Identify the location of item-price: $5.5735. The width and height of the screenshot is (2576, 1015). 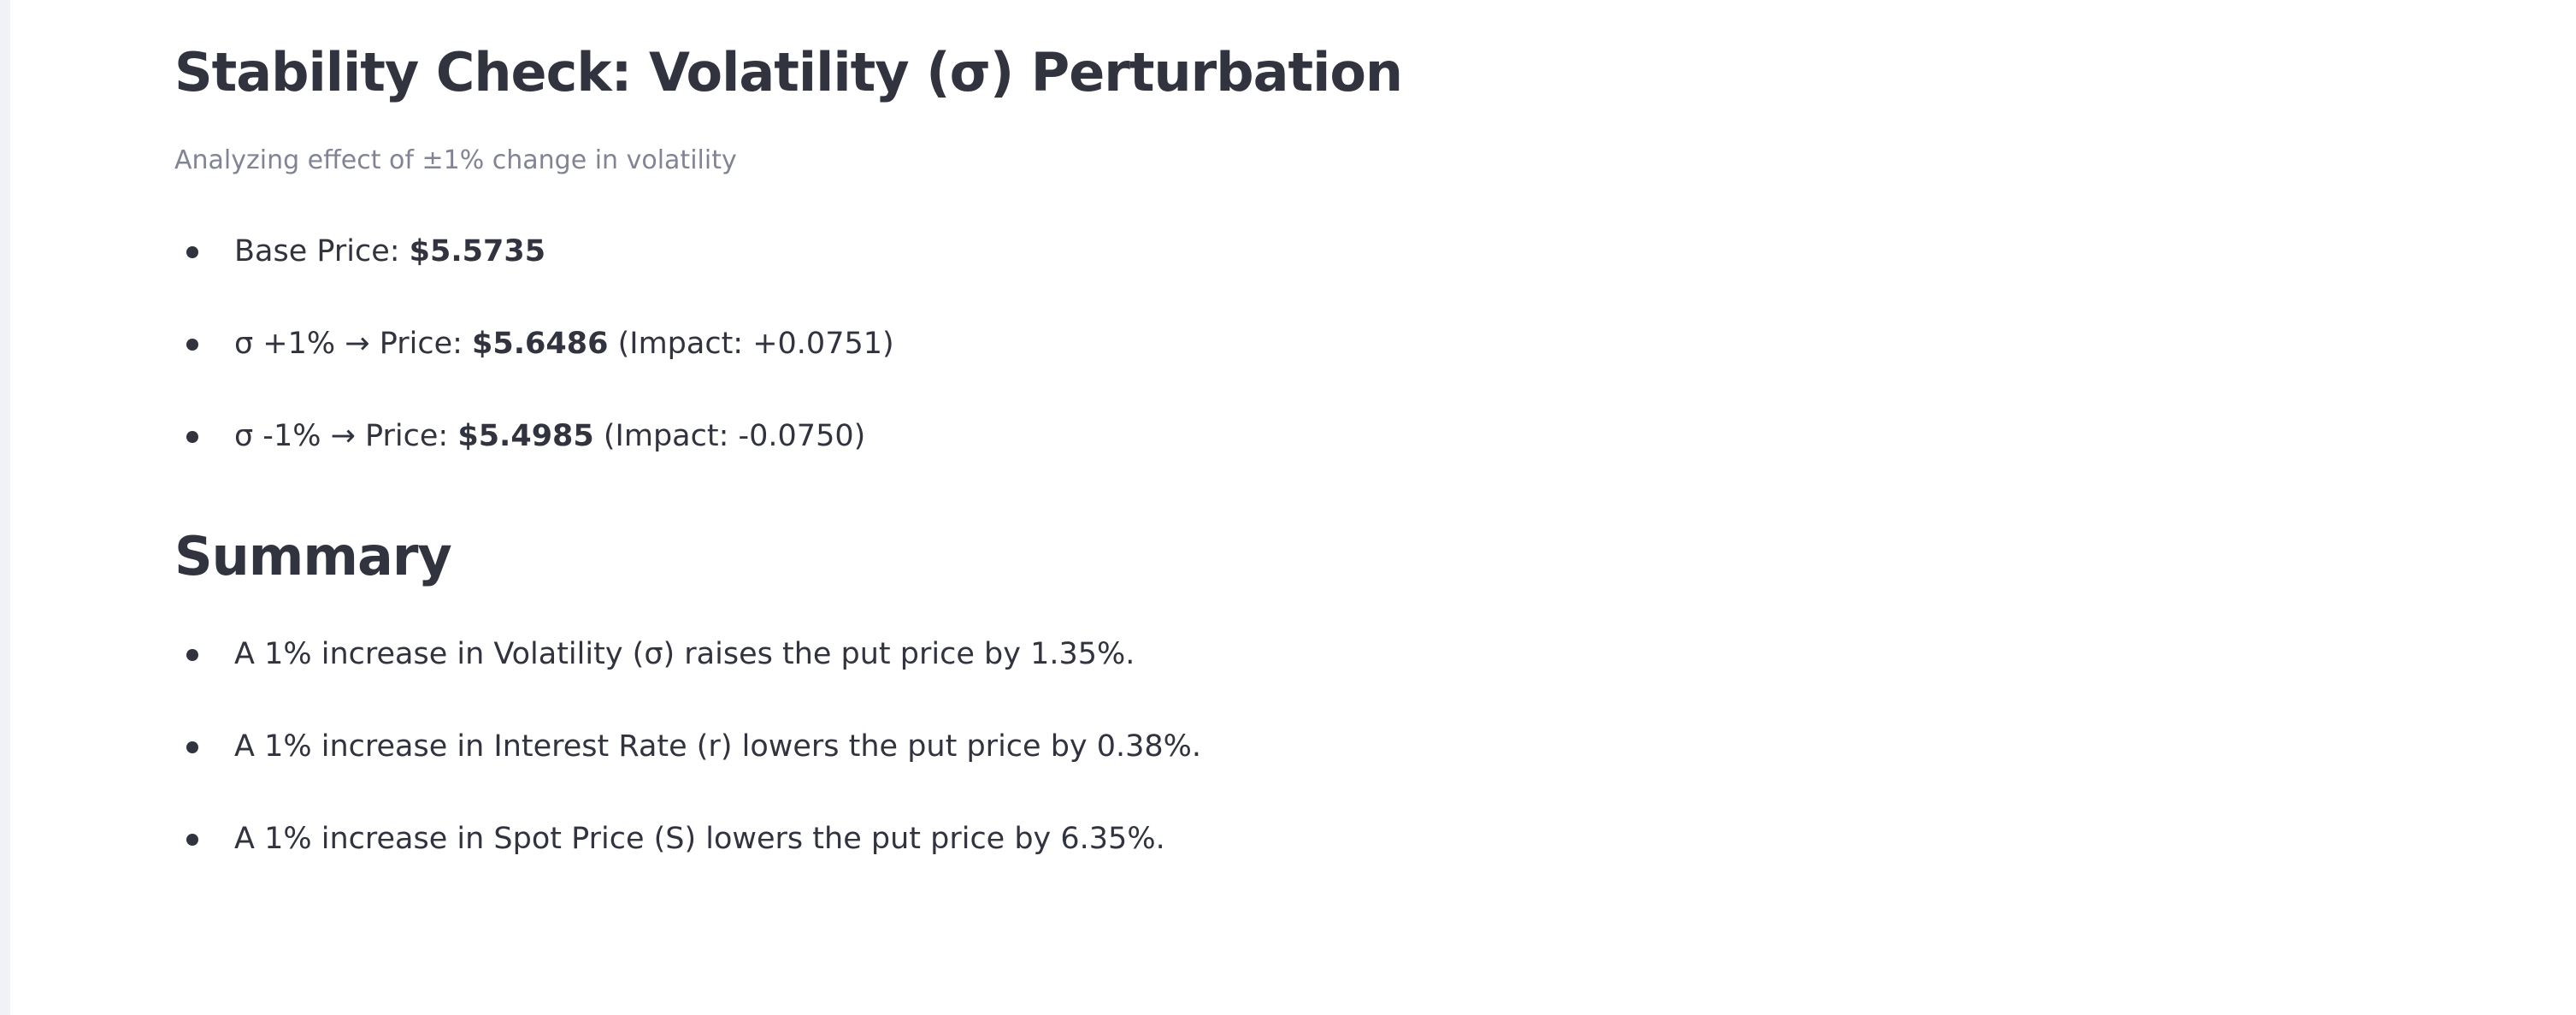
(478, 251).